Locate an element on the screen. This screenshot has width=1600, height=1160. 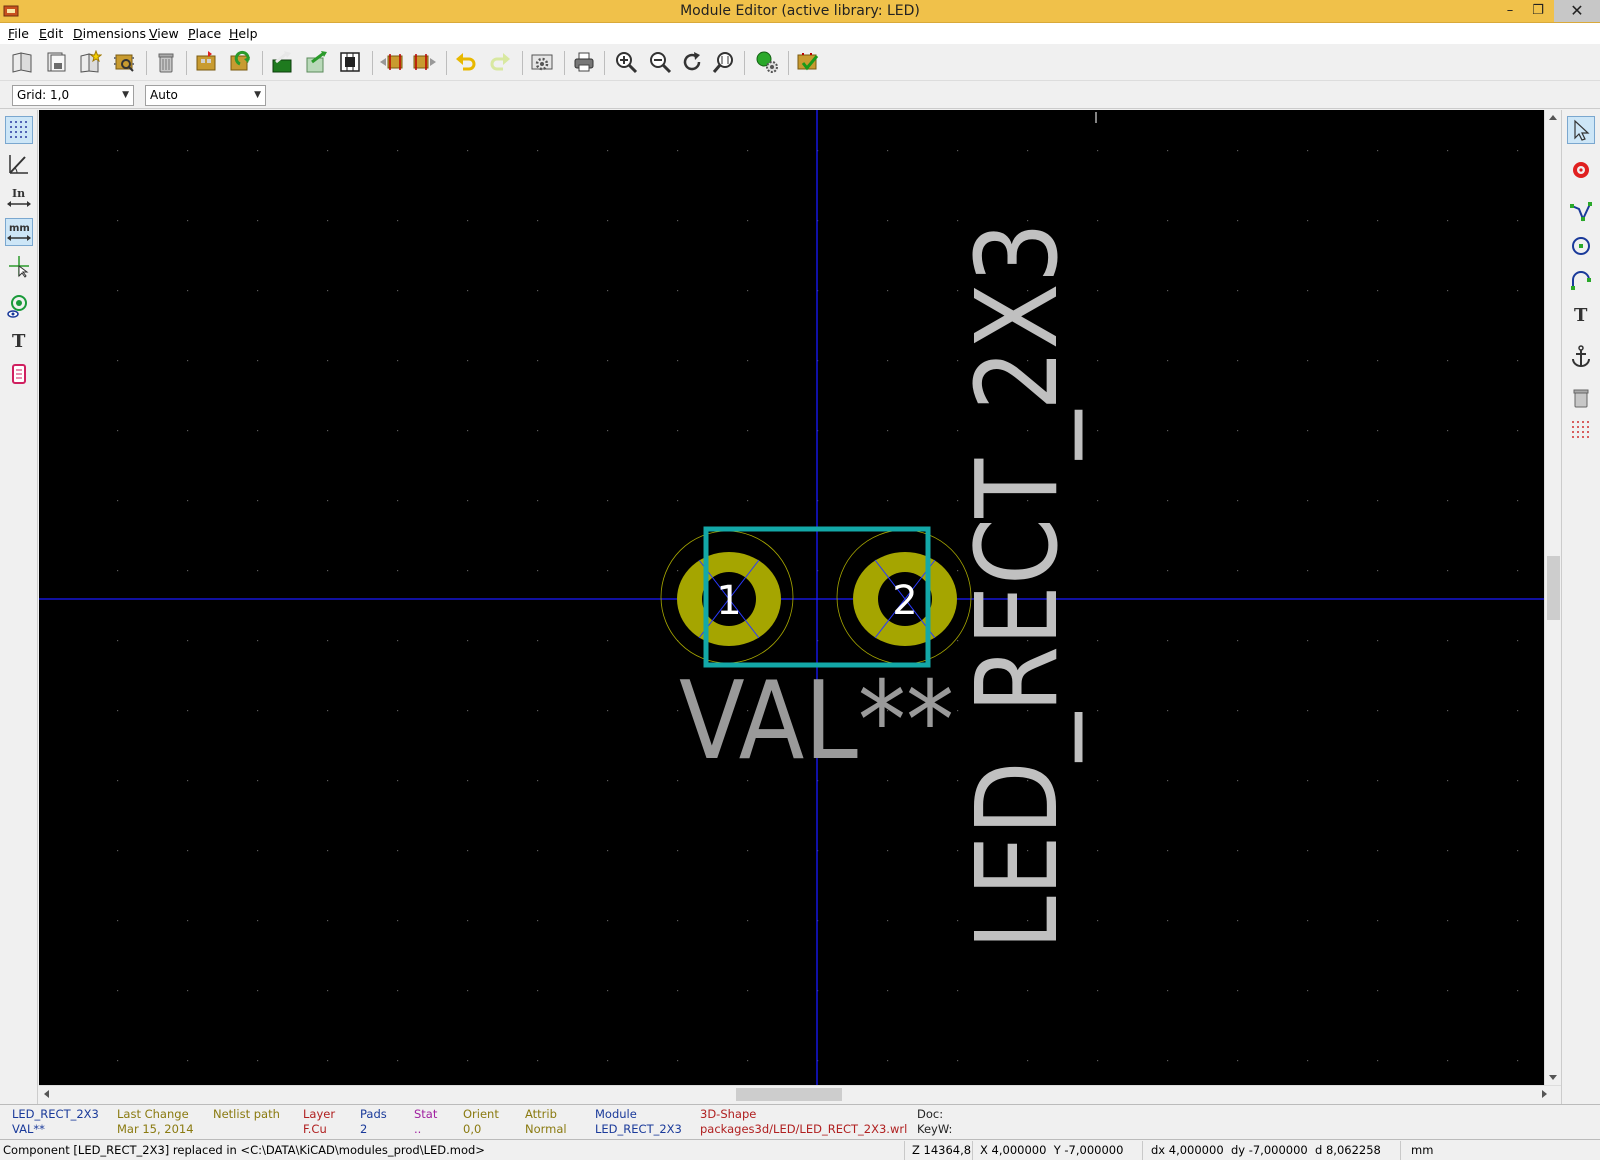
add-circle-icon is located at coordinates (1581, 246).